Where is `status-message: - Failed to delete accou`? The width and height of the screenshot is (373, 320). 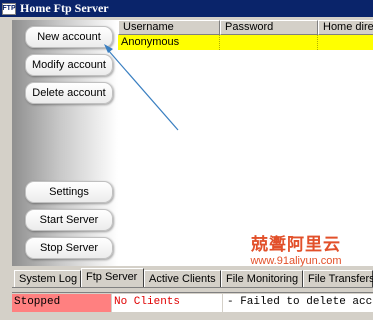 status-message: - Failed to delete accou is located at coordinates (298, 303).